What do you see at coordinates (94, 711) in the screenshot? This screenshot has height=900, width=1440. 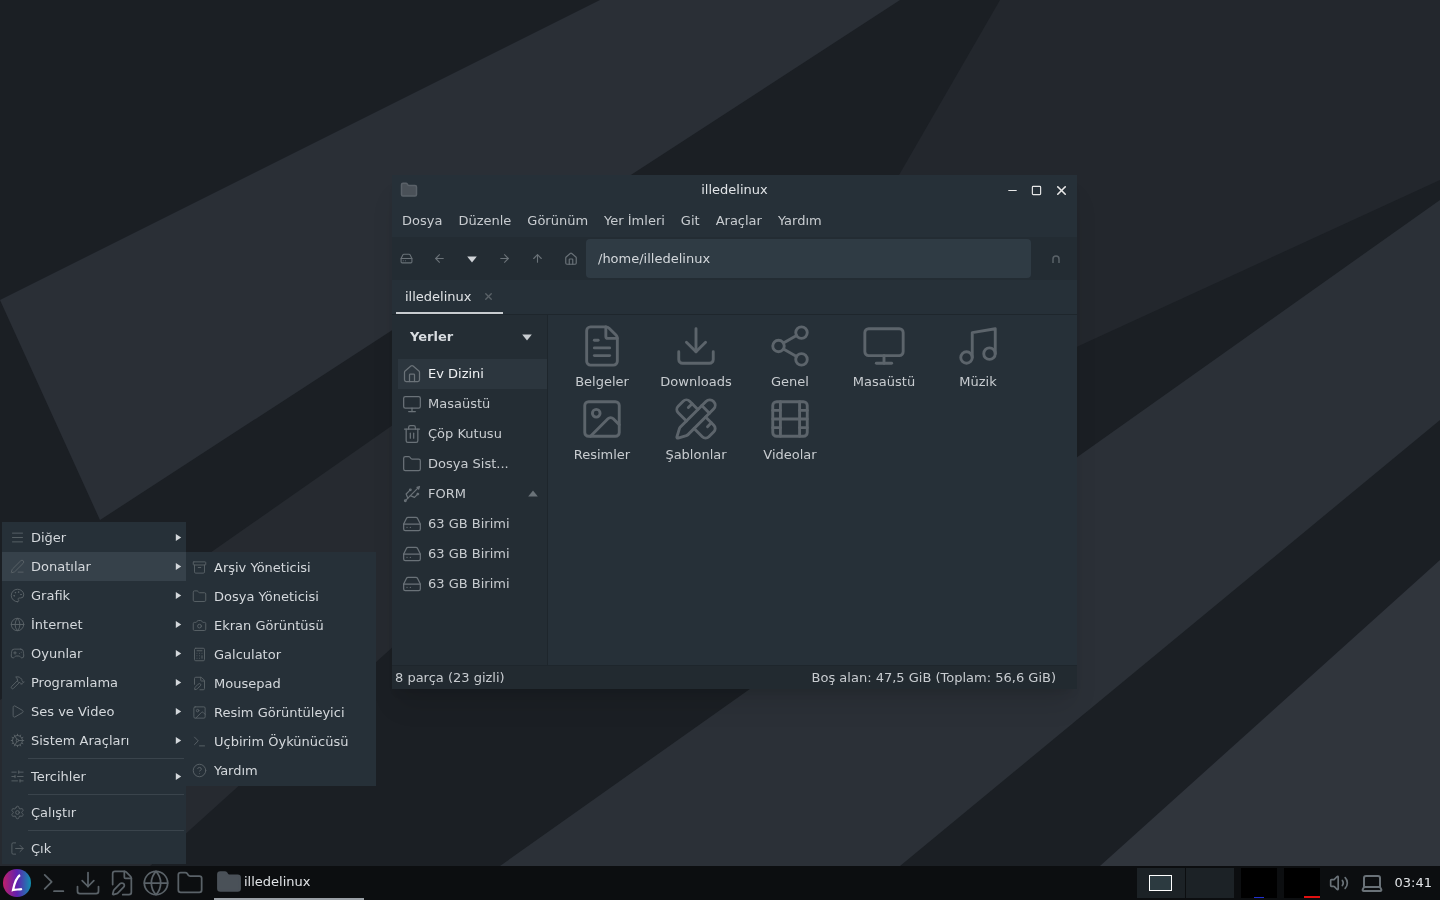 I see `menu-item: Ses ve Video` at bounding box center [94, 711].